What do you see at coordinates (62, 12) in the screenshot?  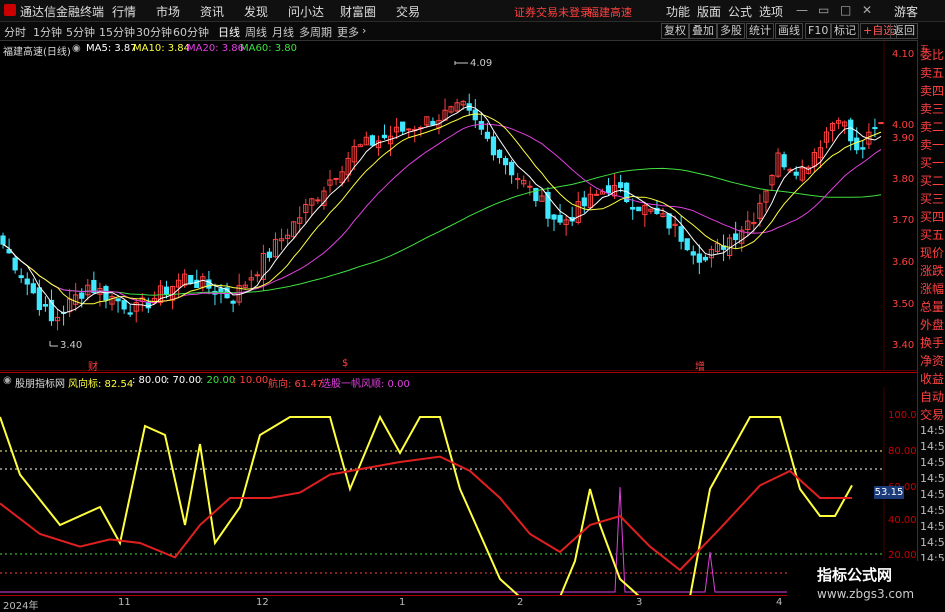 I see `app-name: 通达信金融终端` at bounding box center [62, 12].